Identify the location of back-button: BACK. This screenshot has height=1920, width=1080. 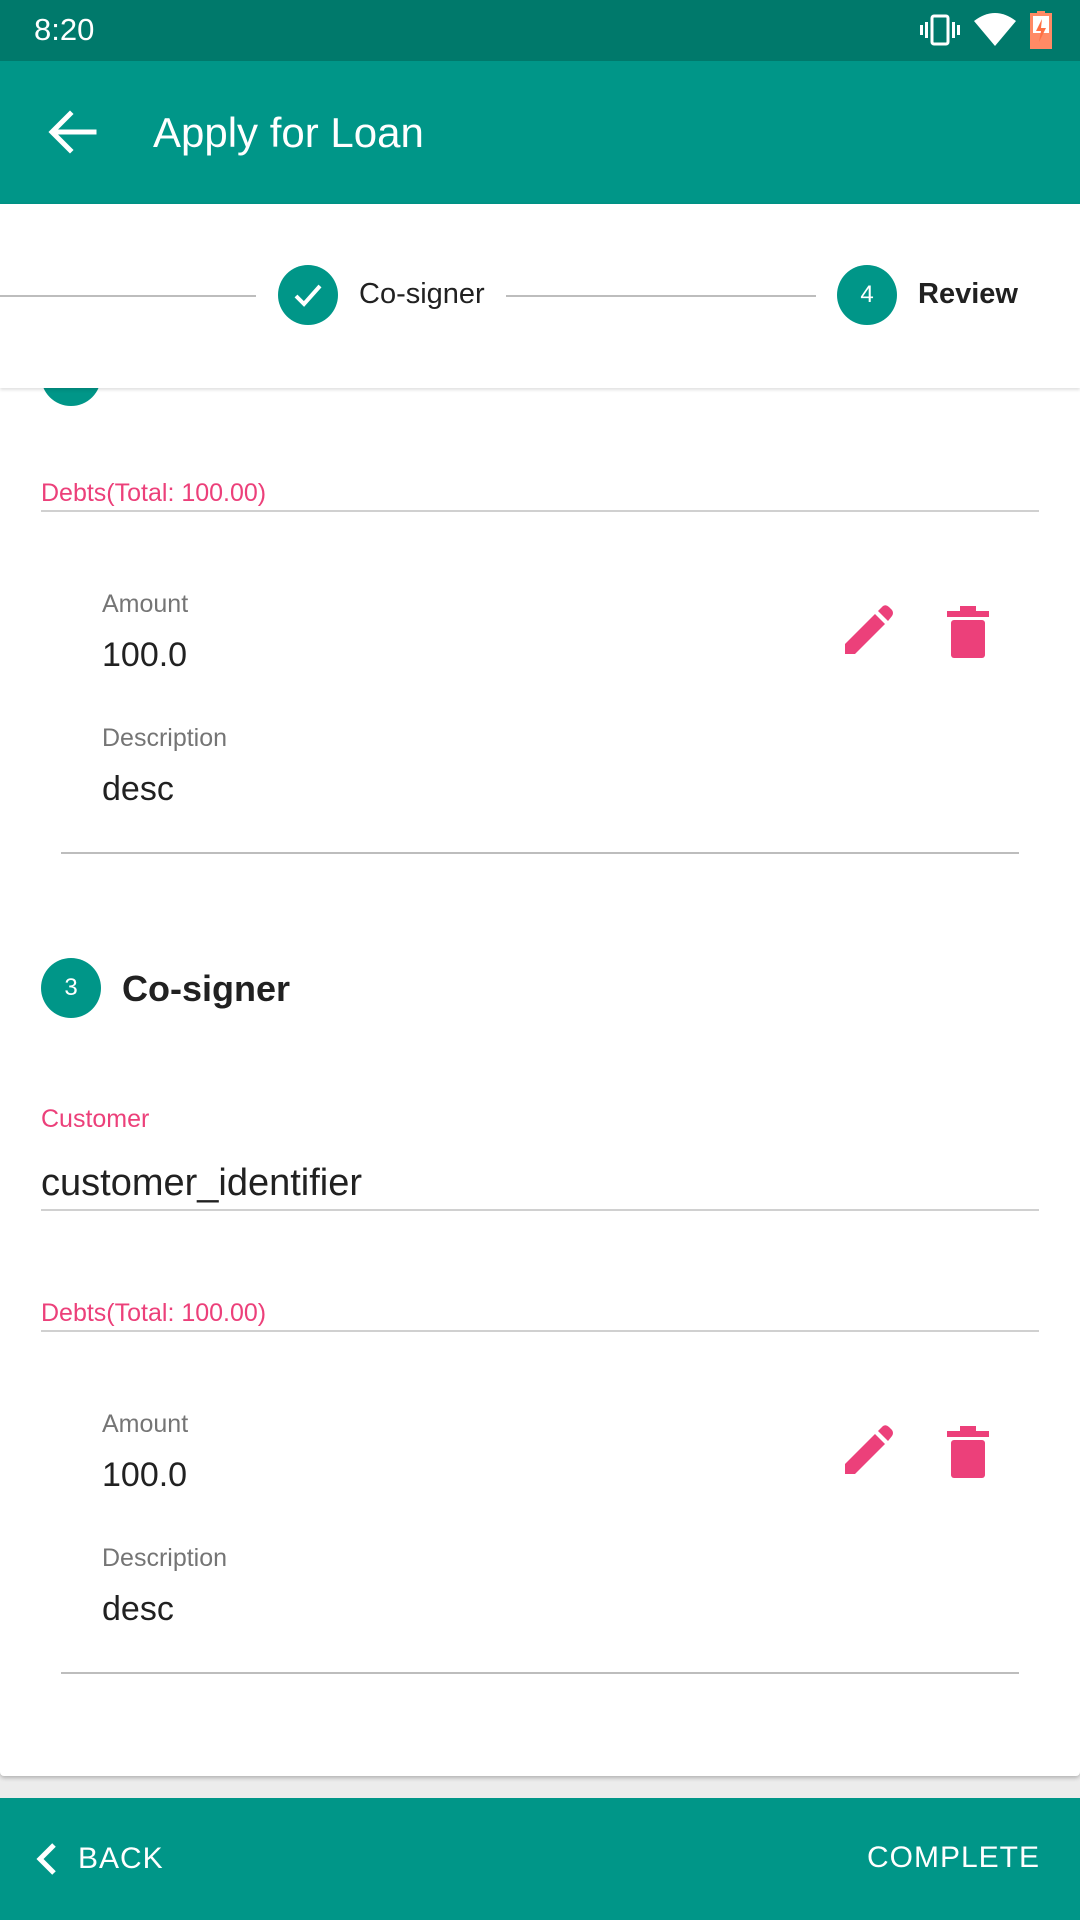
(98, 1859).